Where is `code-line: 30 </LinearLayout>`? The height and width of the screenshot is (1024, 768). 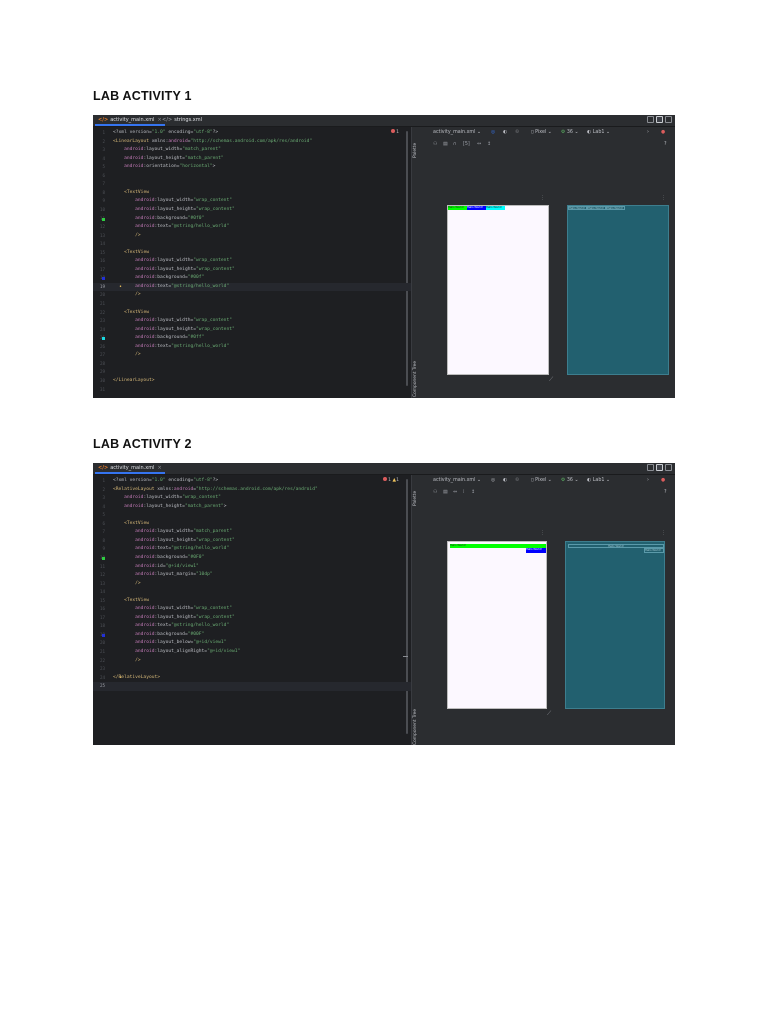 code-line: 30 </LinearLayout> is located at coordinates (252, 381).